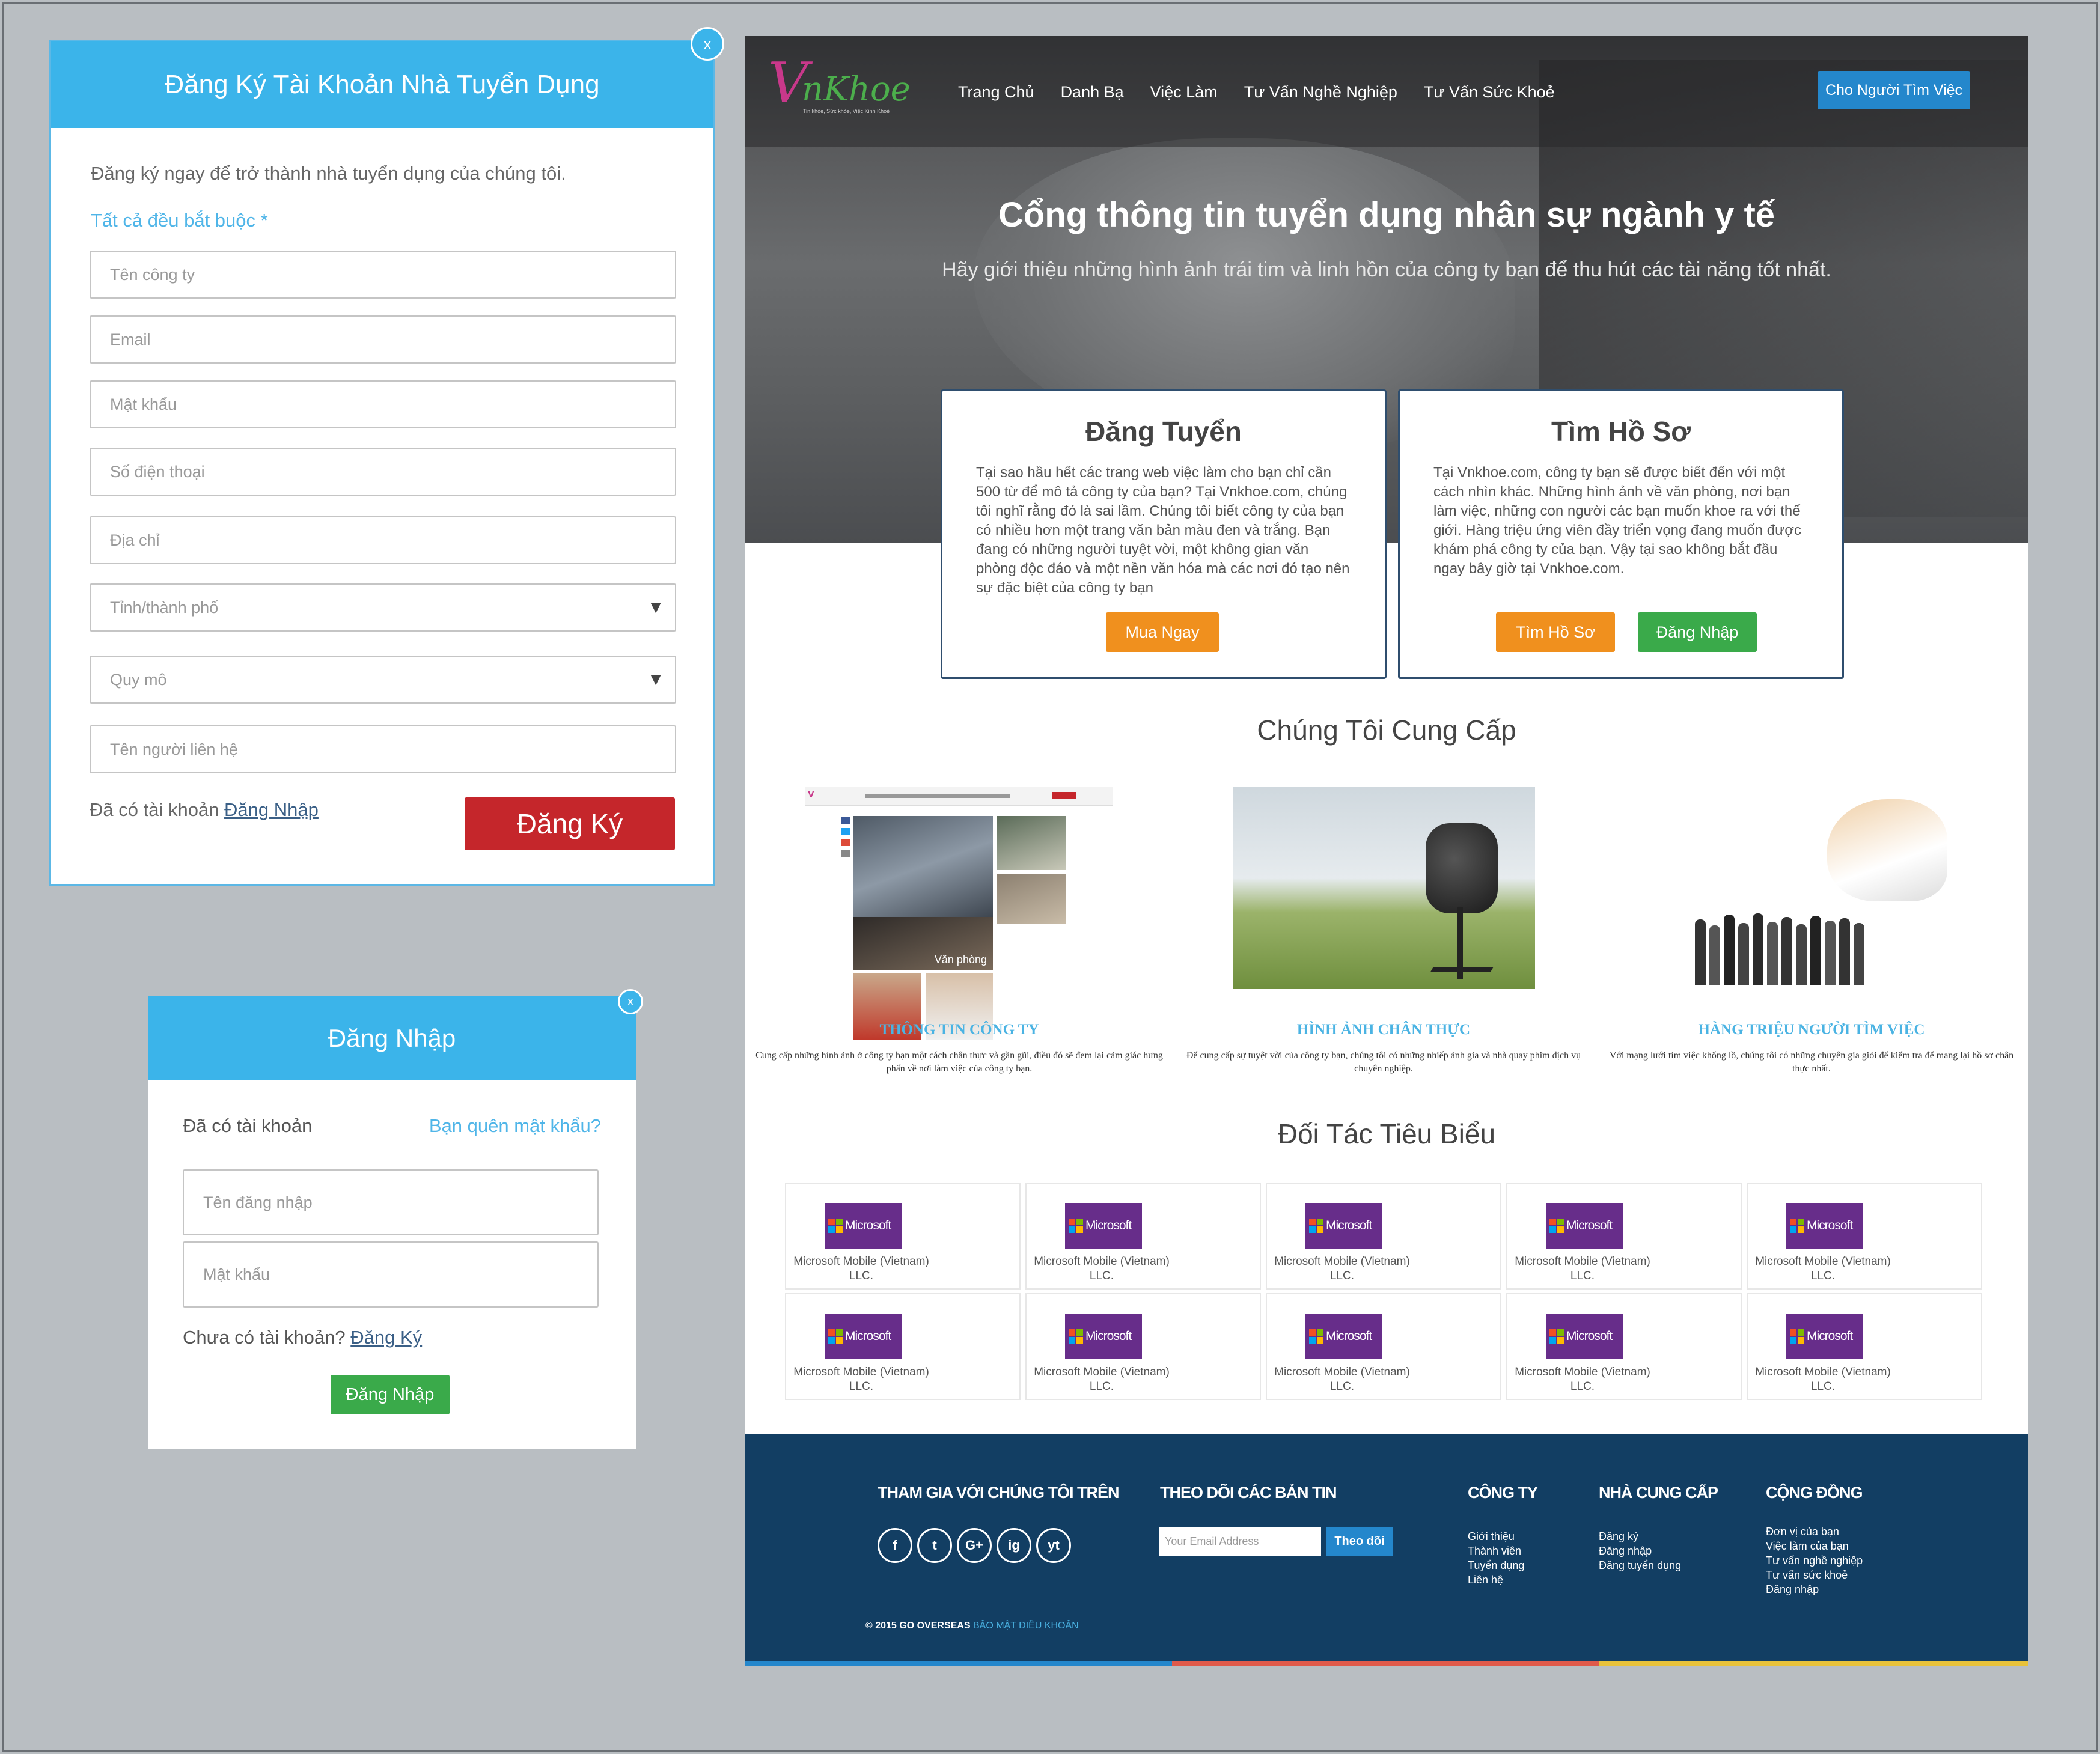  What do you see at coordinates (383, 607) in the screenshot?
I see `city-select: Tỉnh/thành phố ▼` at bounding box center [383, 607].